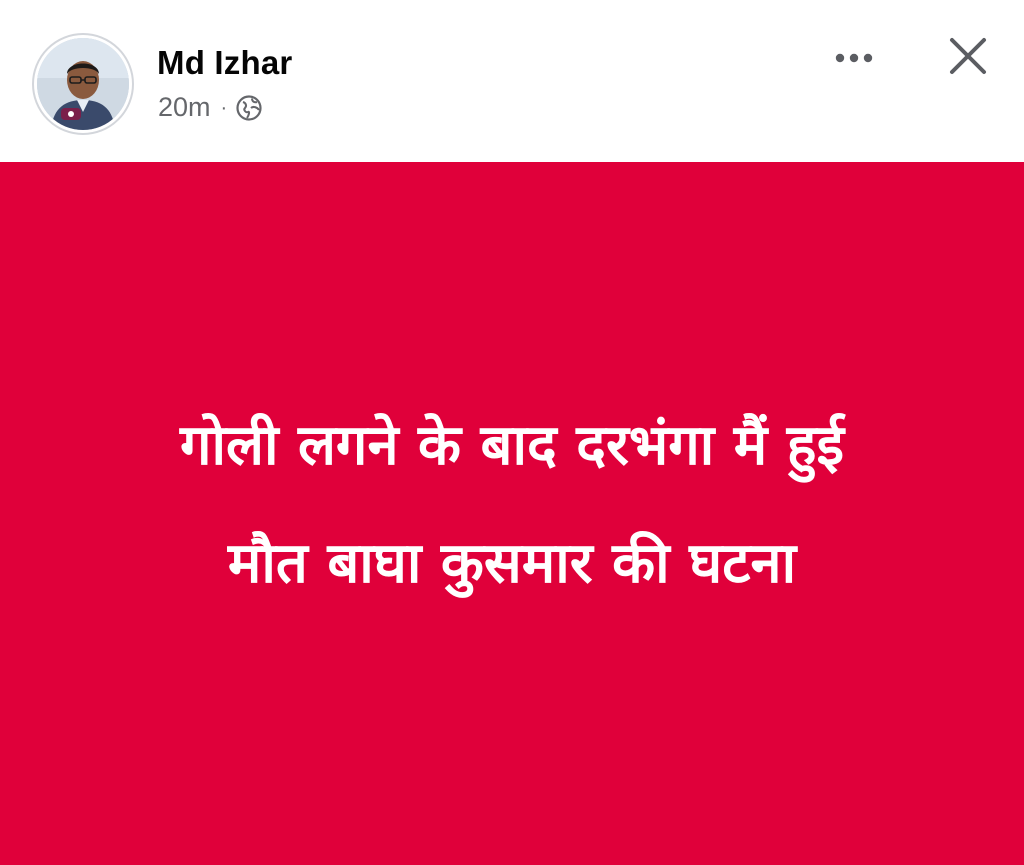 This screenshot has height=865, width=1024. What do you see at coordinates (512, 563) in the screenshot?
I see `post-text-line-2: मौत बाघा कुसमार की घटना` at bounding box center [512, 563].